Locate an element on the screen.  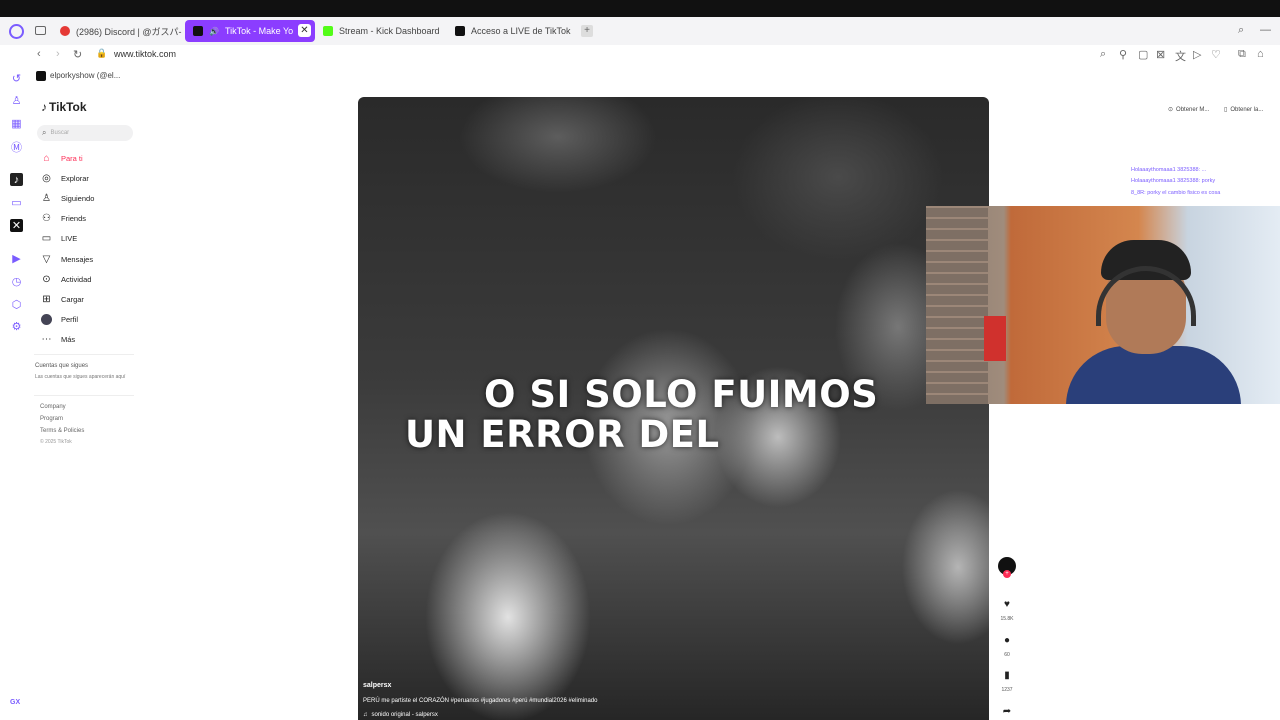
activity-icon: ⊙ is located at coordinates (46, 279).